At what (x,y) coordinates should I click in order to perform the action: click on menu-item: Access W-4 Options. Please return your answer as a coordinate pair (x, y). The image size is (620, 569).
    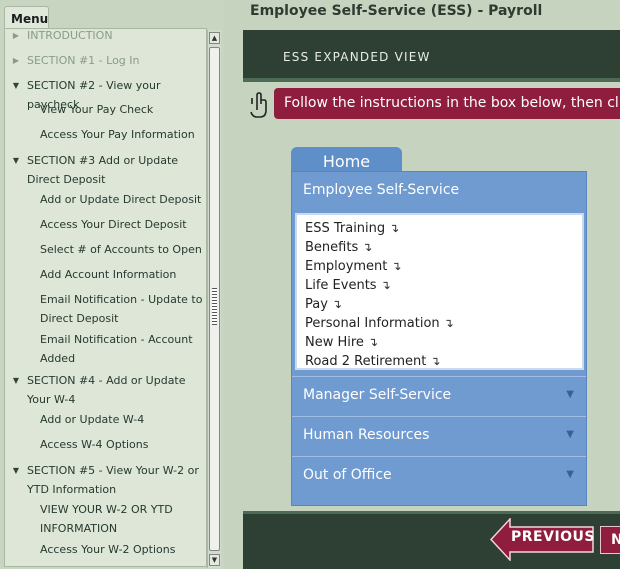
    Looking at the image, I should click on (121, 444).